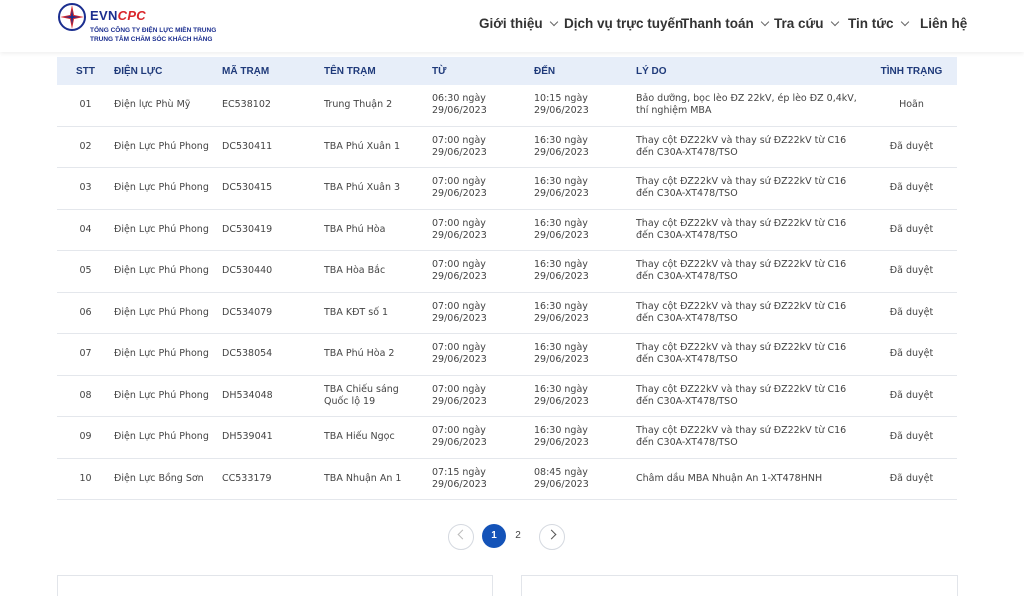  I want to click on nav-gioi-thieu: Giới thiệu, so click(518, 24).